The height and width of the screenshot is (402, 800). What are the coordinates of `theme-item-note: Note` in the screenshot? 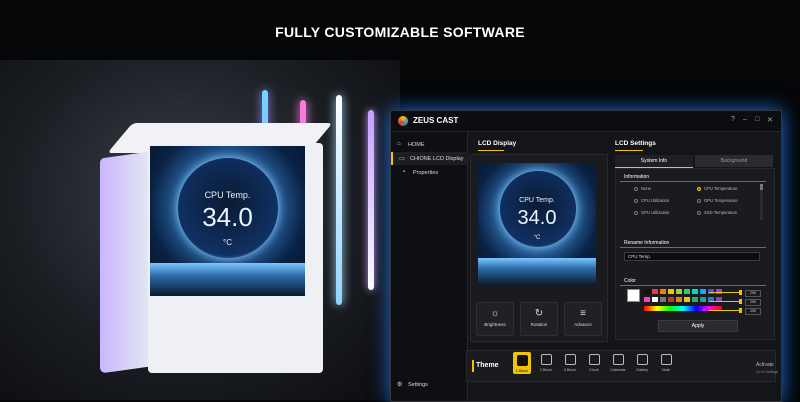 It's located at (666, 363).